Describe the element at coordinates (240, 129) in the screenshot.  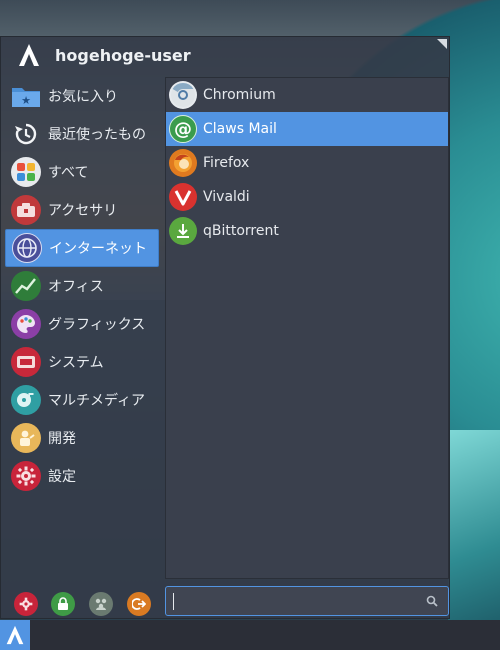
I see `app-label: Claws Mail` at that location.